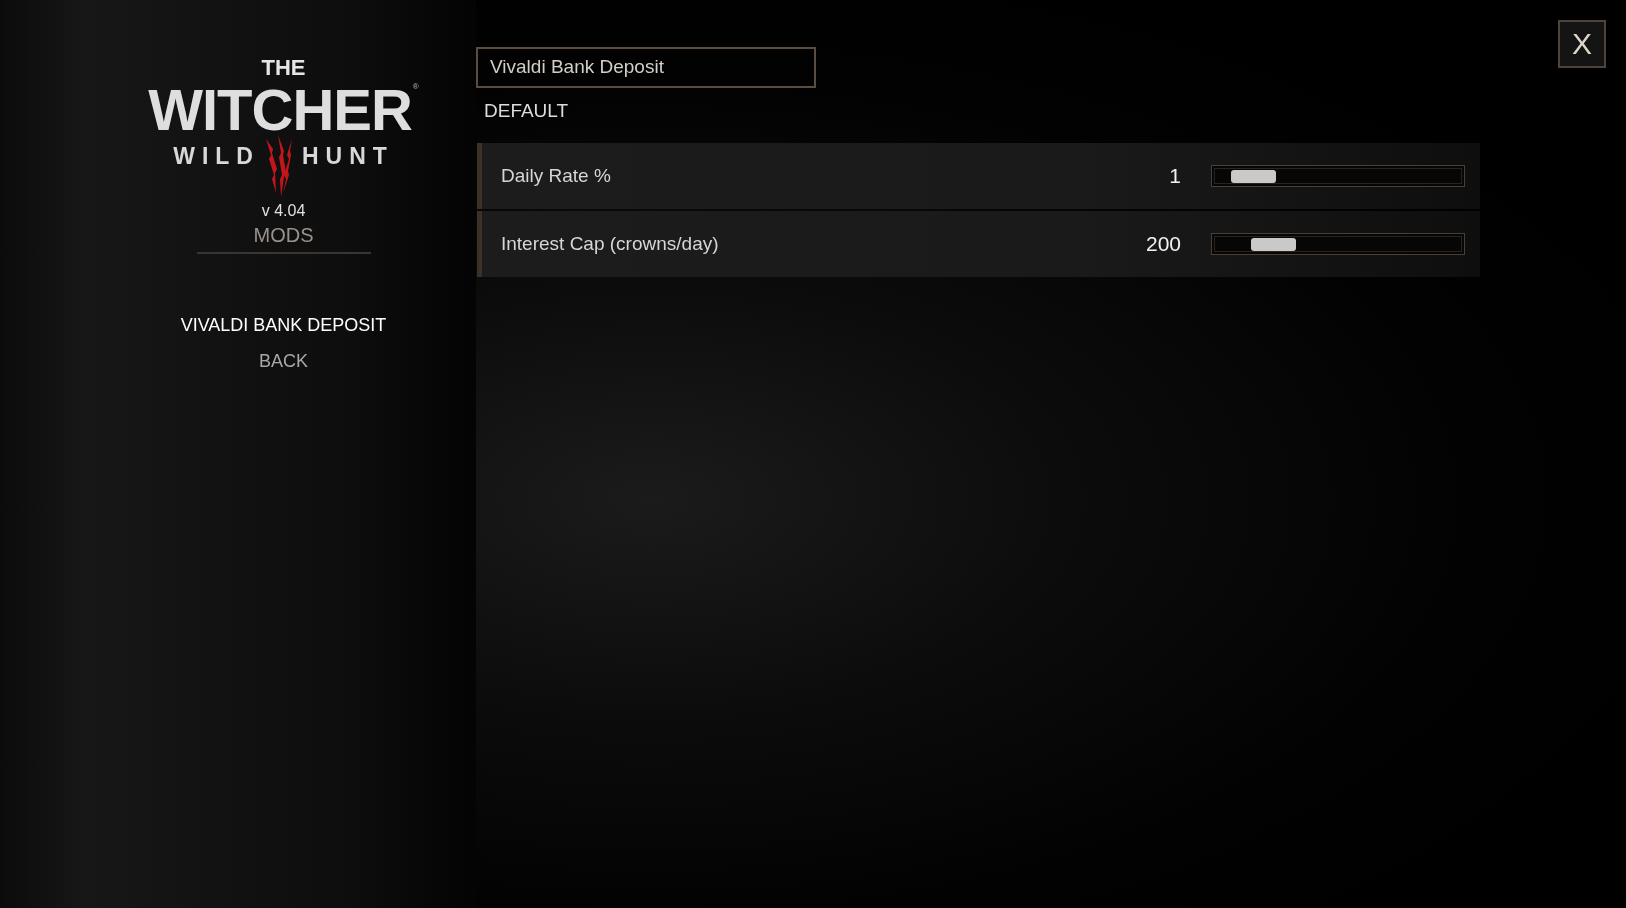  I want to click on logo-small-text: THE, so click(283, 68).